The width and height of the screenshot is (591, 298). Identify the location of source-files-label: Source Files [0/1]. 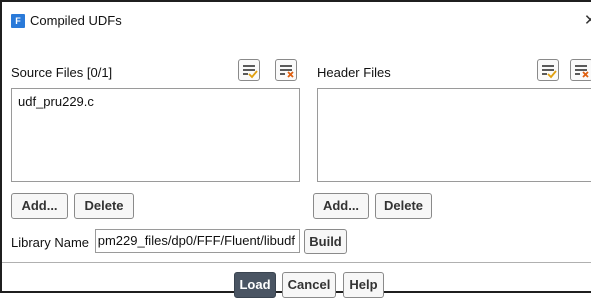
(62, 72).